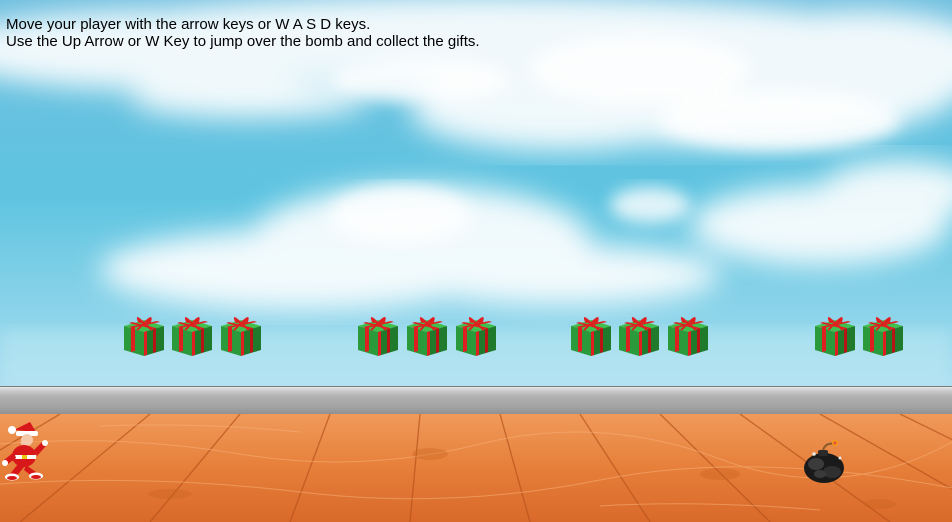 The width and height of the screenshot is (952, 522). What do you see at coordinates (824, 461) in the screenshot?
I see `bomb-icon` at bounding box center [824, 461].